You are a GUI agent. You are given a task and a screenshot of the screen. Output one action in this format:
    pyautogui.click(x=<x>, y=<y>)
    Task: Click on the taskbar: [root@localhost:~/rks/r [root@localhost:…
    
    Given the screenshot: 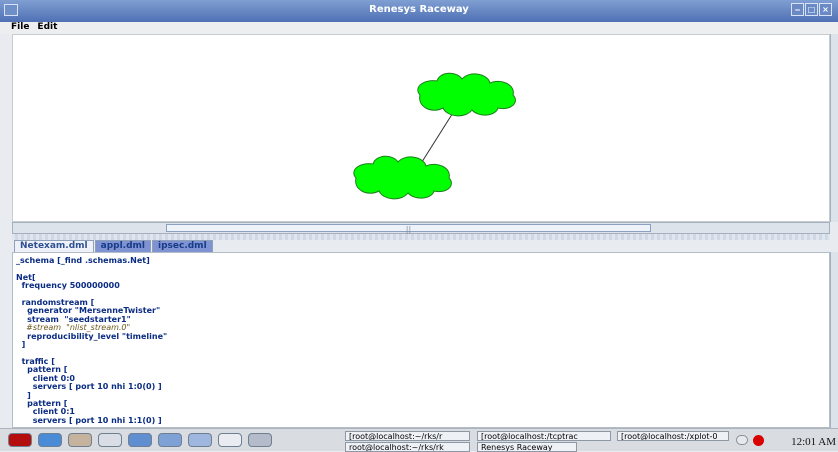 What is the action you would take?
    pyautogui.click(x=419, y=440)
    